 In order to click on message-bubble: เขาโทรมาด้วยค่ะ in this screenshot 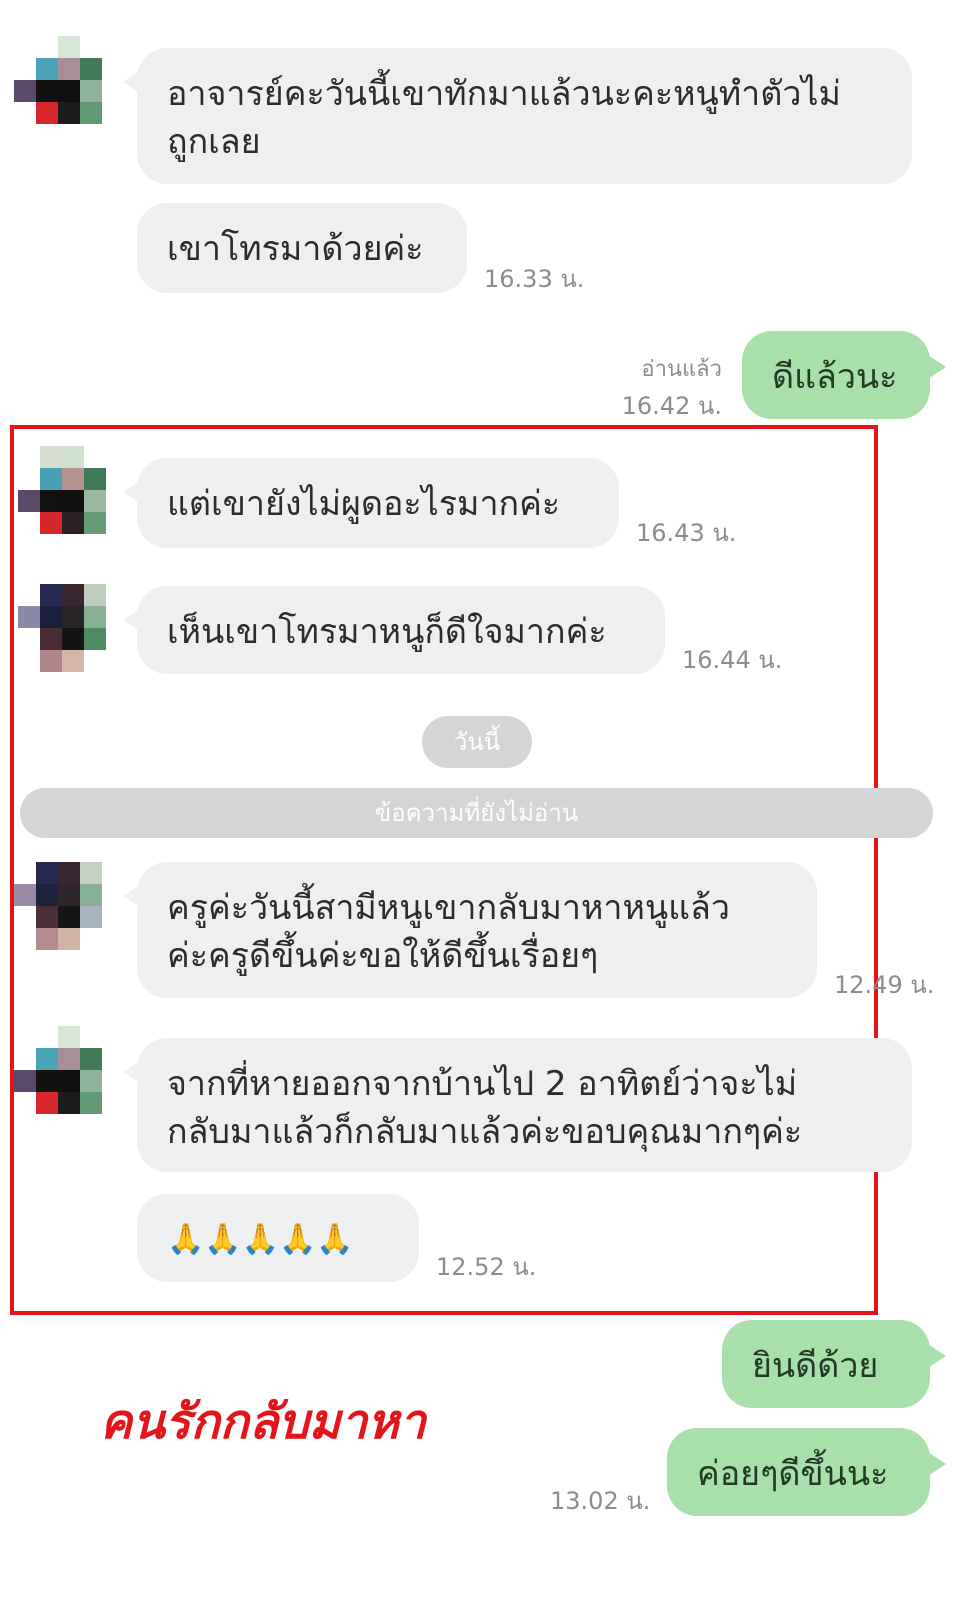, I will do `click(302, 248)`.